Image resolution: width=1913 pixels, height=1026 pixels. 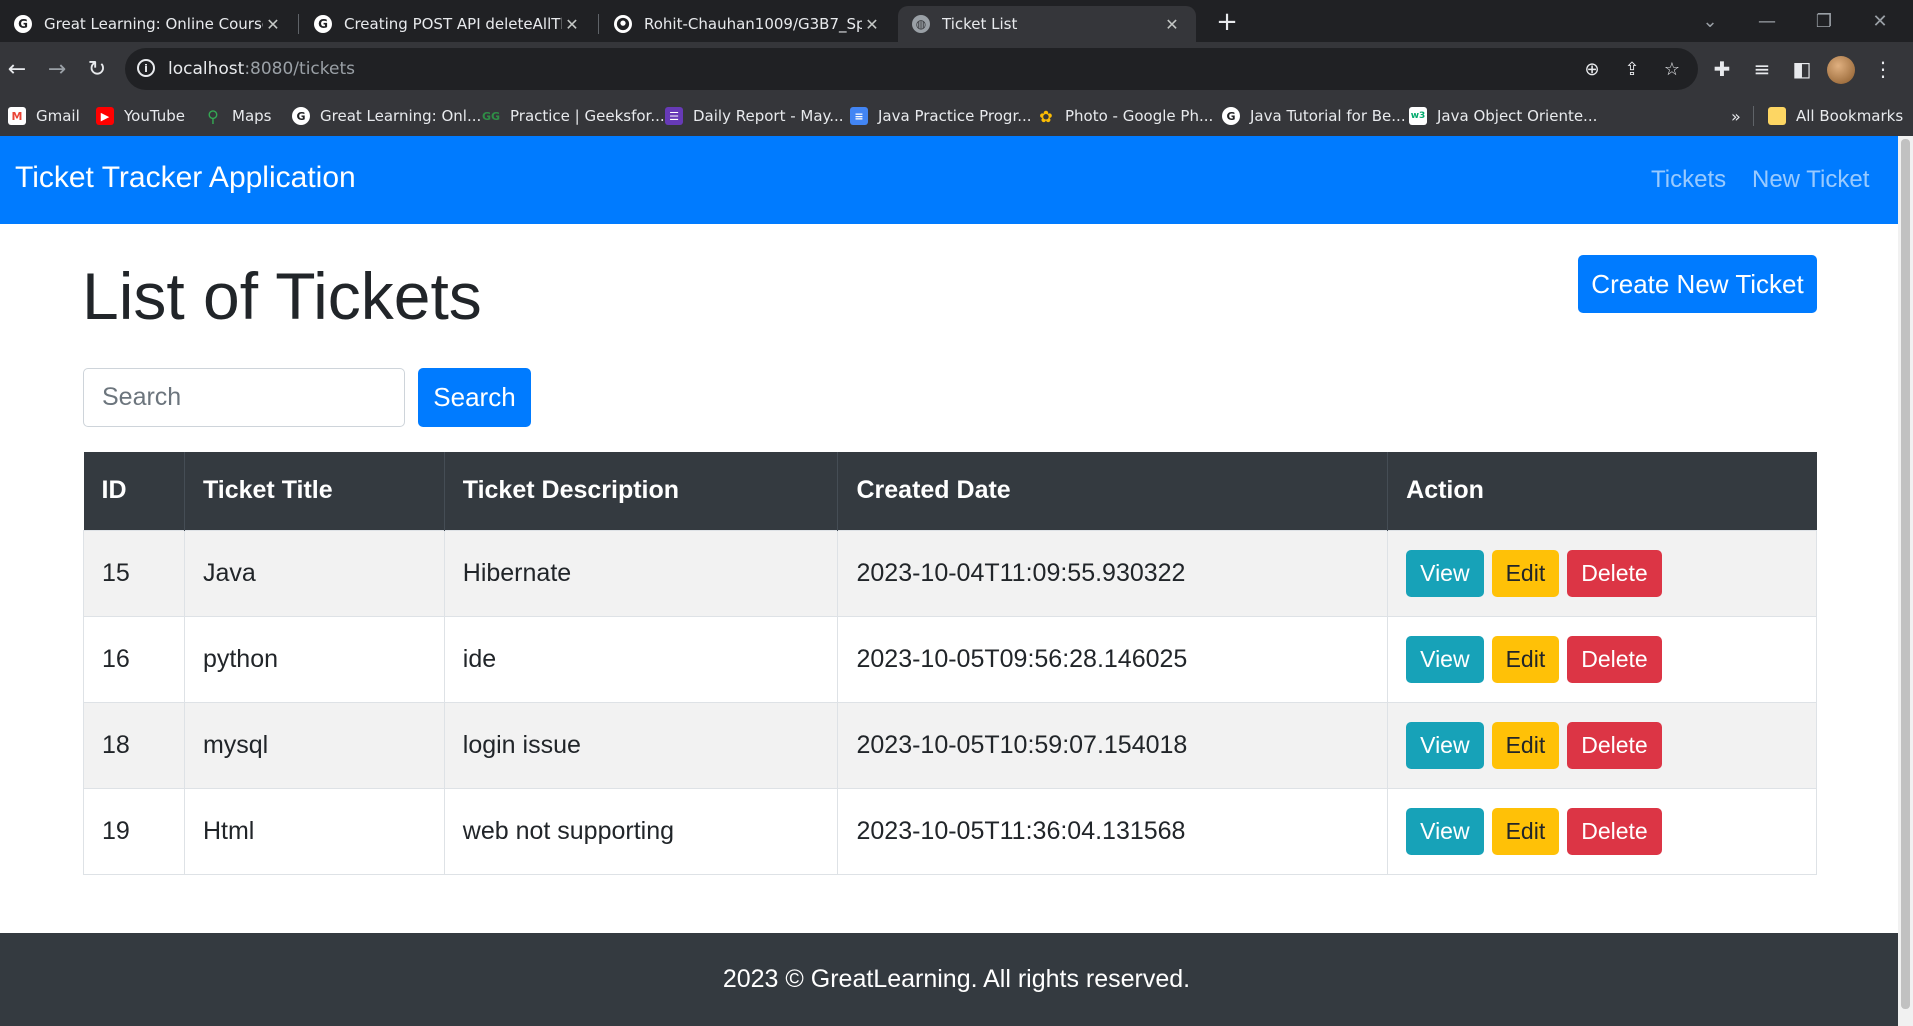 I want to click on cell-title: Html, so click(x=314, y=831).